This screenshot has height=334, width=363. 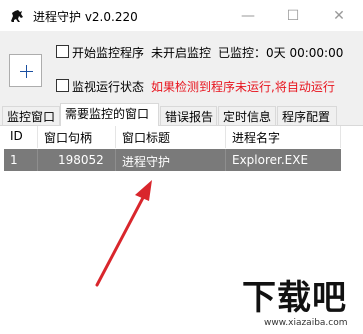 I want to click on cell-title: 进程守护, so click(x=171, y=160).